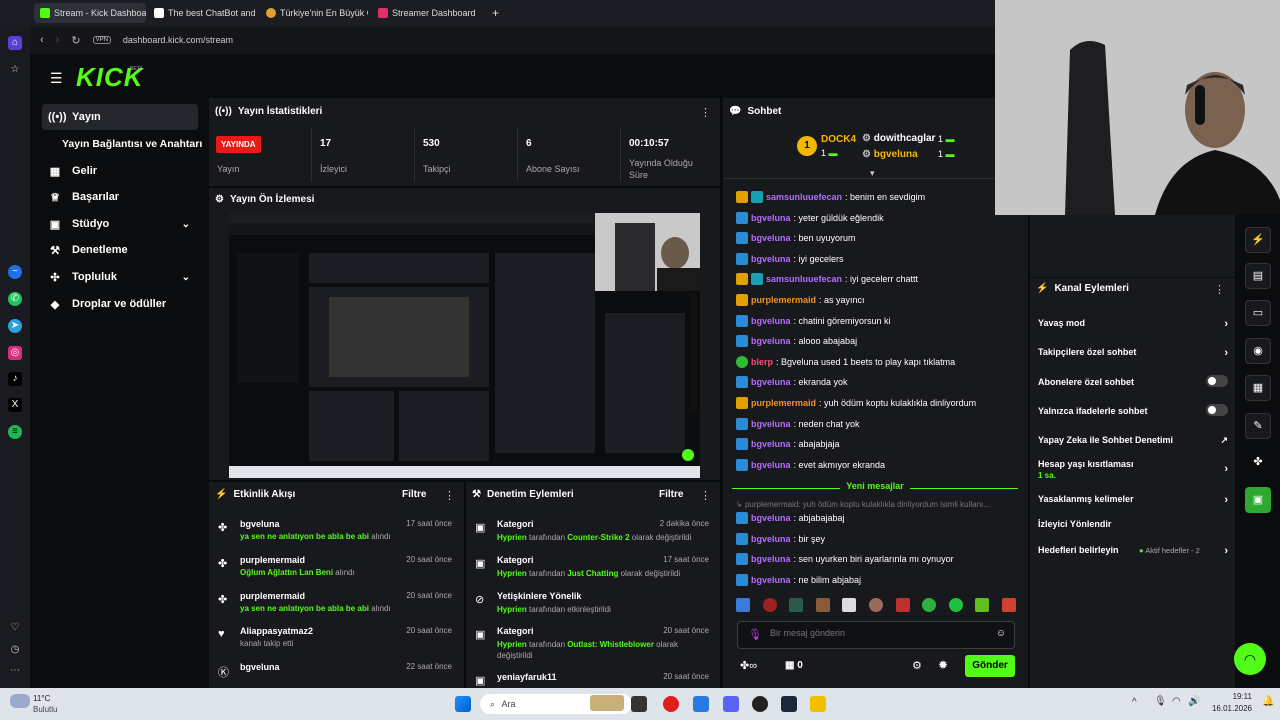 This screenshot has height=720, width=1280. Describe the element at coordinates (880, 633) in the screenshot. I see `chat-input` at that location.